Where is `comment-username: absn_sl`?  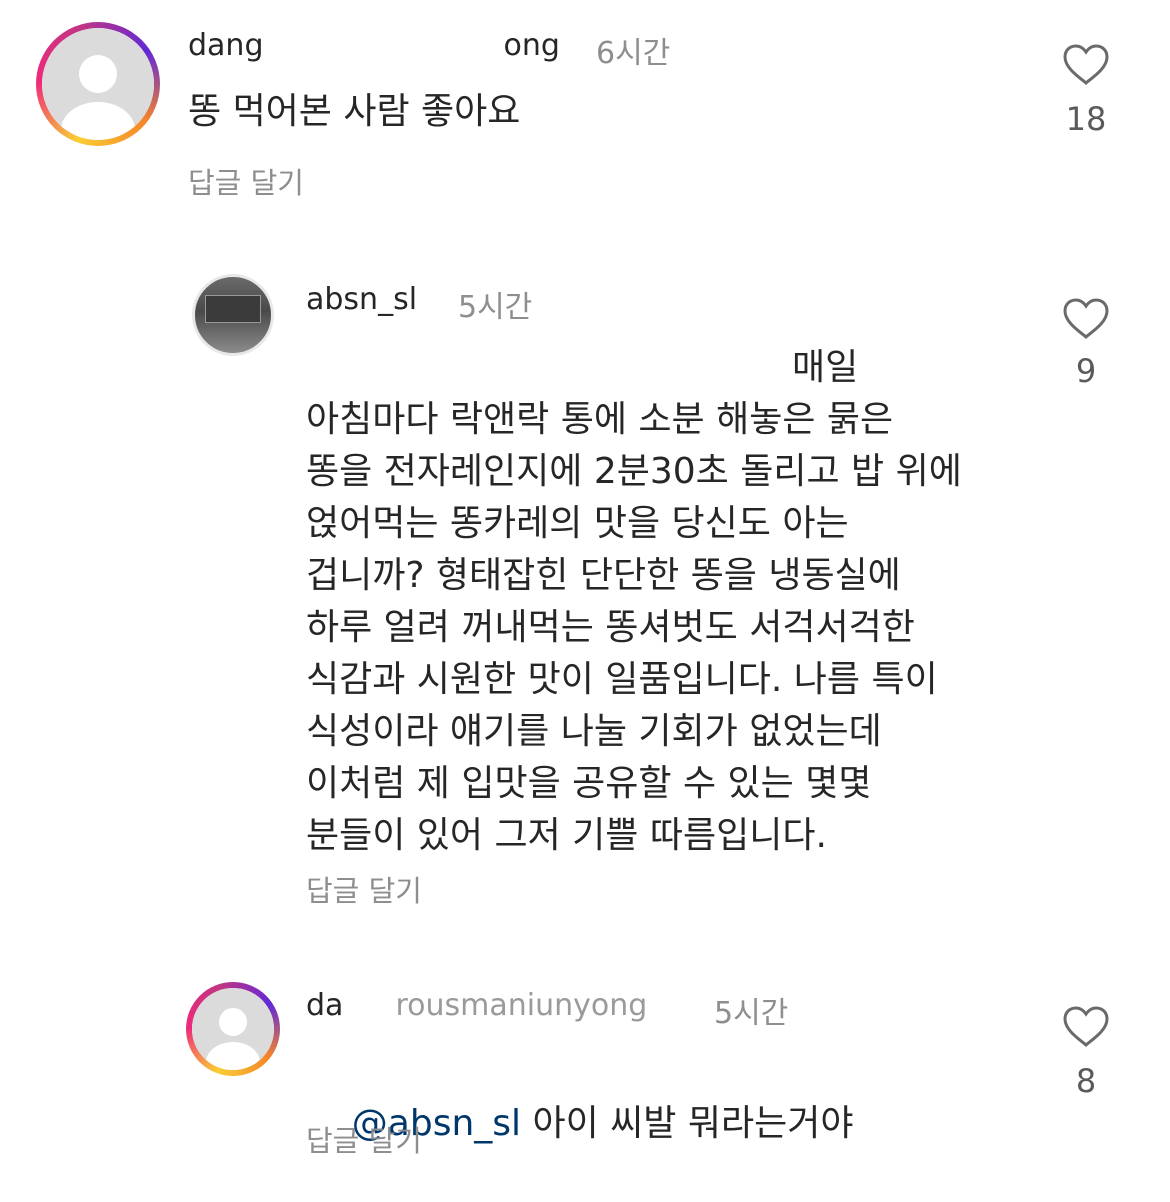
comment-username: absn_sl is located at coordinates (361, 299).